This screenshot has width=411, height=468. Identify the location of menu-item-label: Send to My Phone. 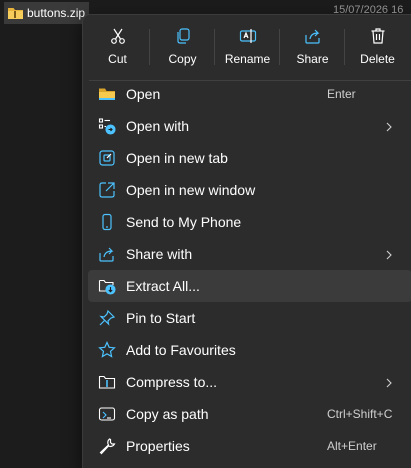
(184, 222).